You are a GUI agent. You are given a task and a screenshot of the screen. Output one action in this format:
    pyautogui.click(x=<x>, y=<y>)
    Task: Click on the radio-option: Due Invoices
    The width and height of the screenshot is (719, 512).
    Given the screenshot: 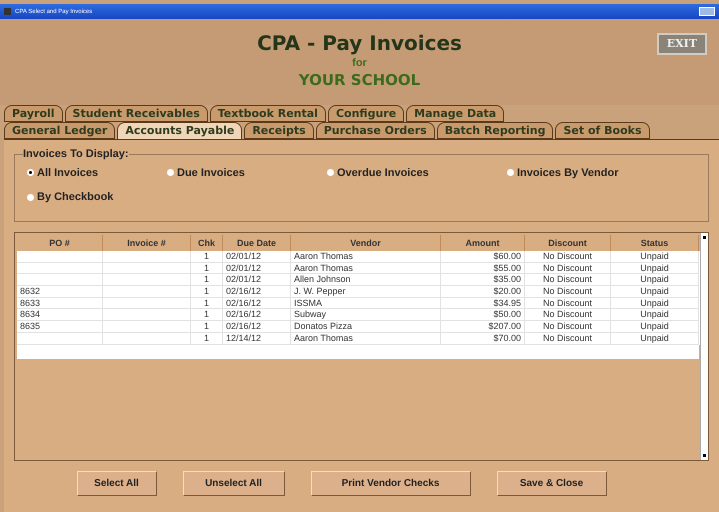 What is the action you would take?
    pyautogui.click(x=247, y=172)
    